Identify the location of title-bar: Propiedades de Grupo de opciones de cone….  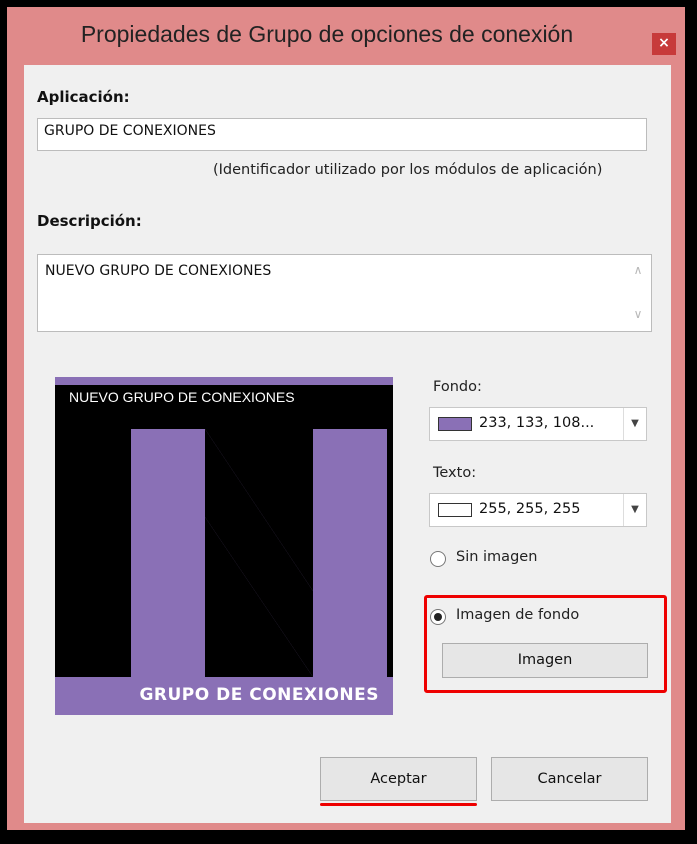
(346, 36).